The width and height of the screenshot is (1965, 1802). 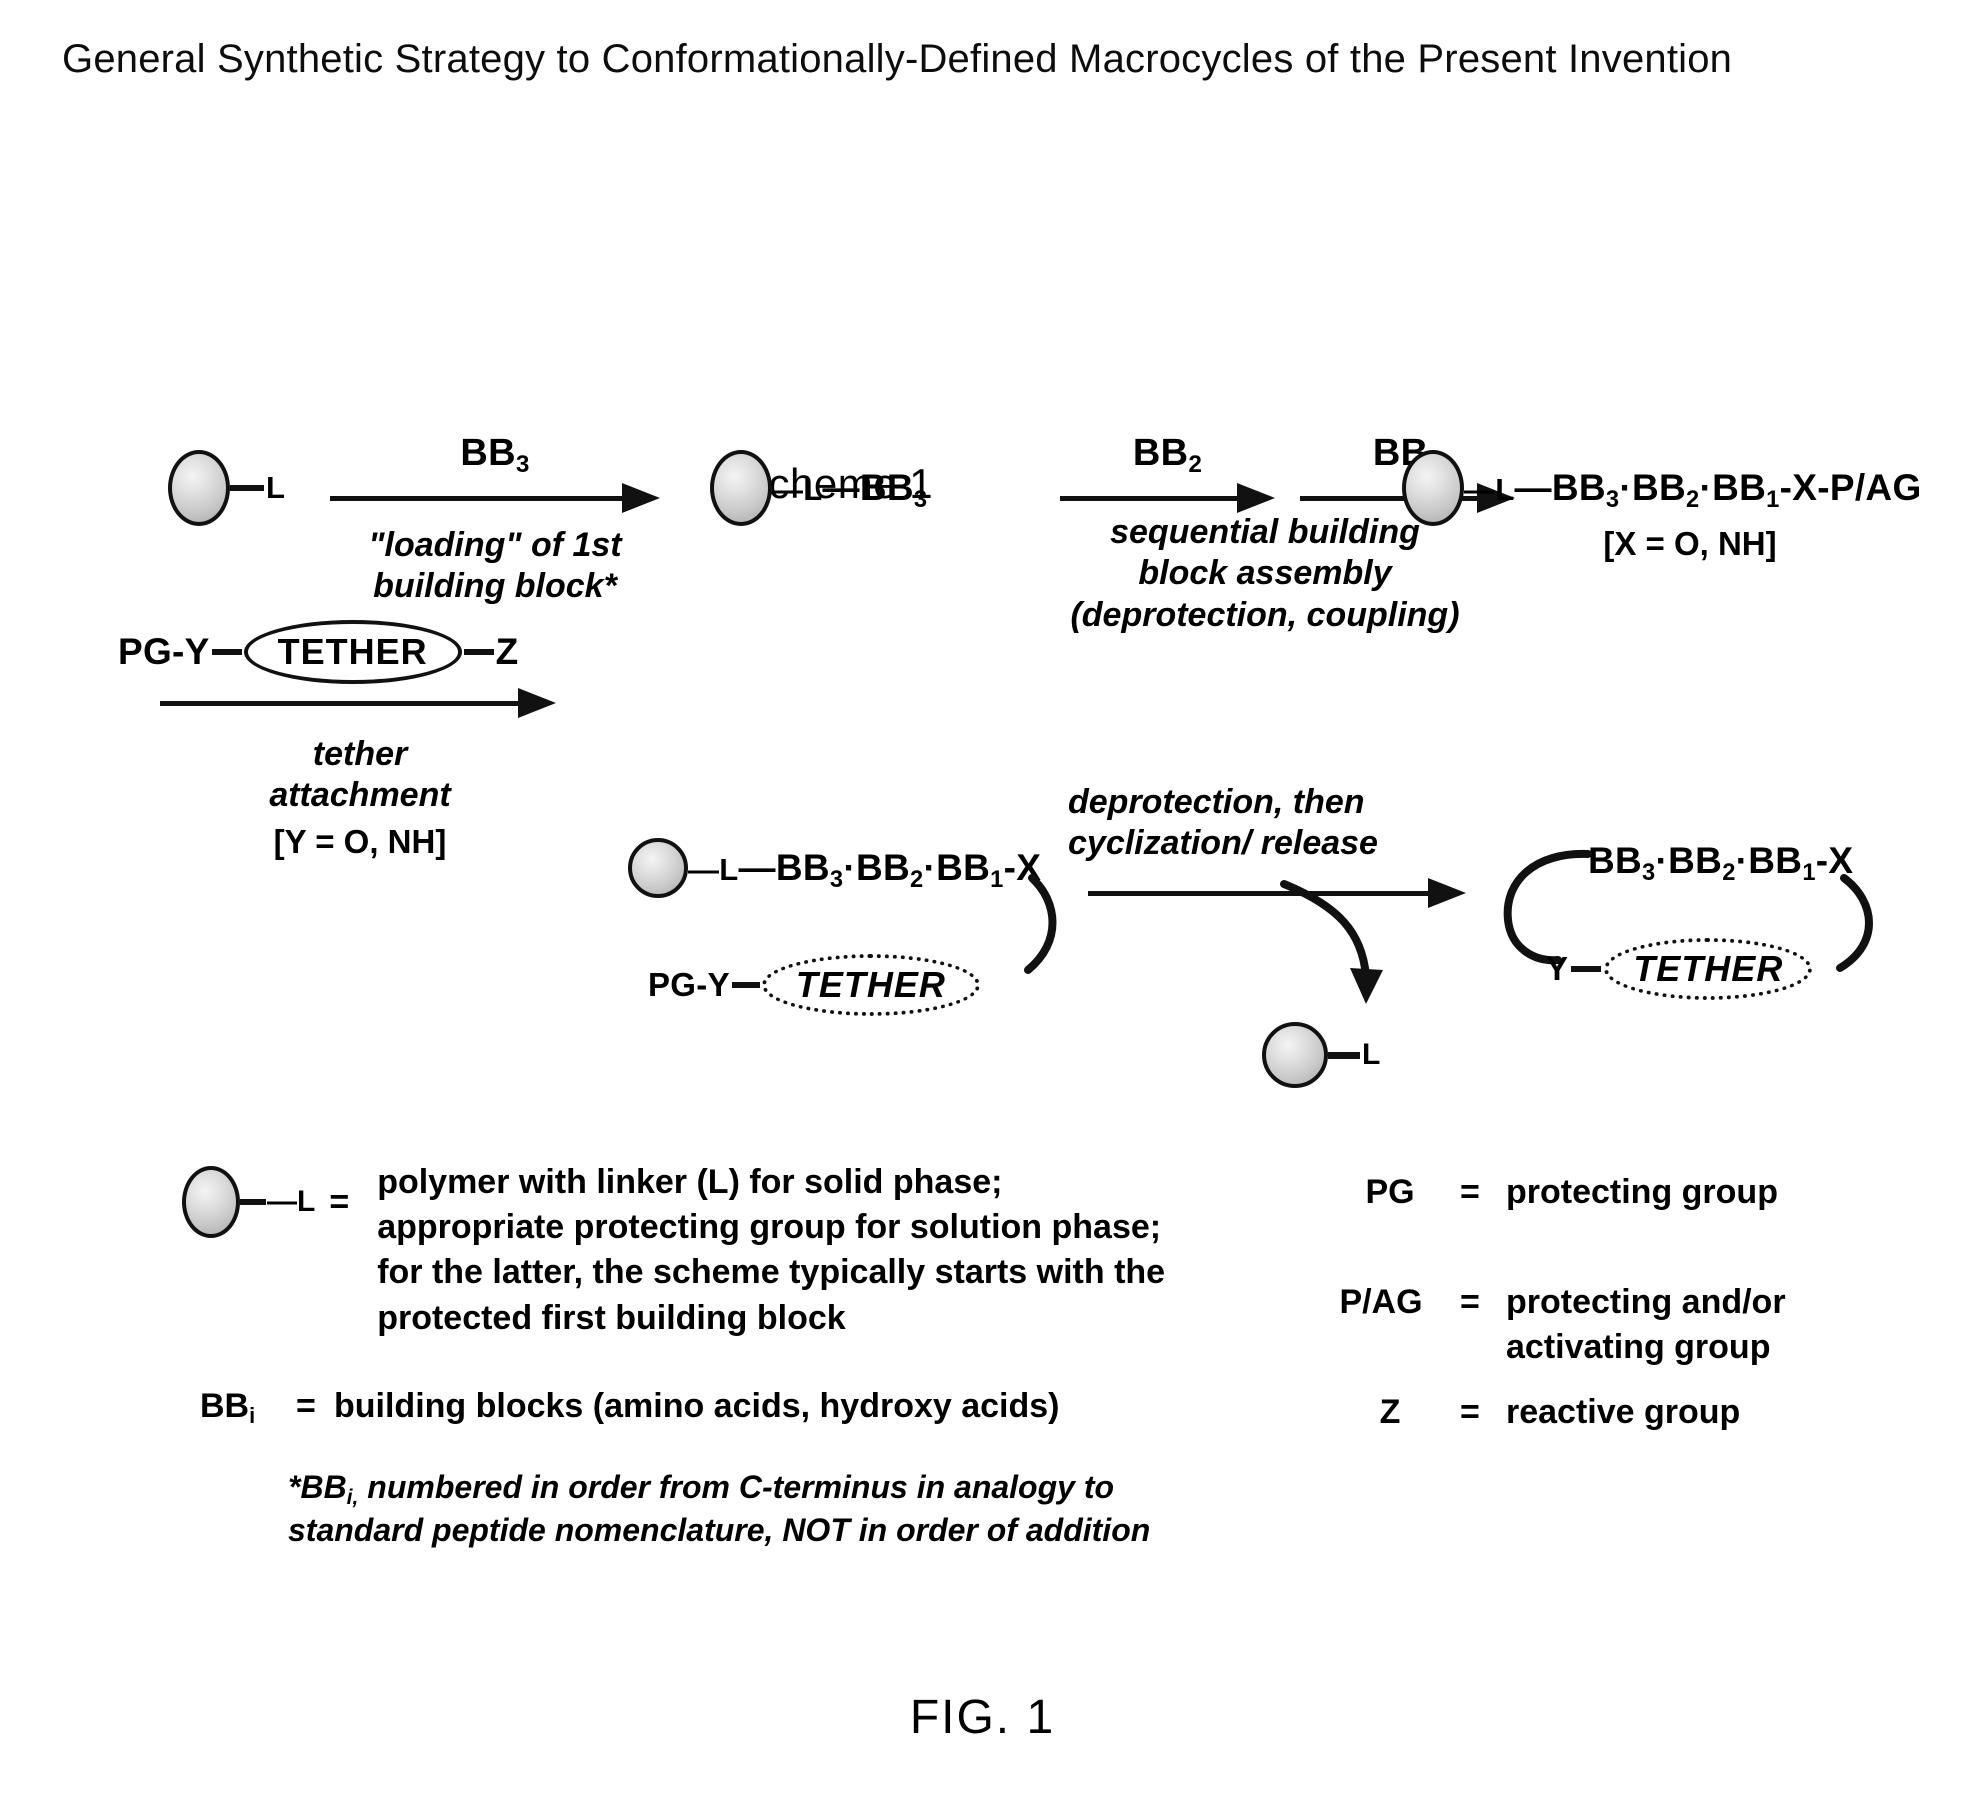 I want to click on legend-pag-definition: protecting and/or activating group, so click(x=1646, y=1325).